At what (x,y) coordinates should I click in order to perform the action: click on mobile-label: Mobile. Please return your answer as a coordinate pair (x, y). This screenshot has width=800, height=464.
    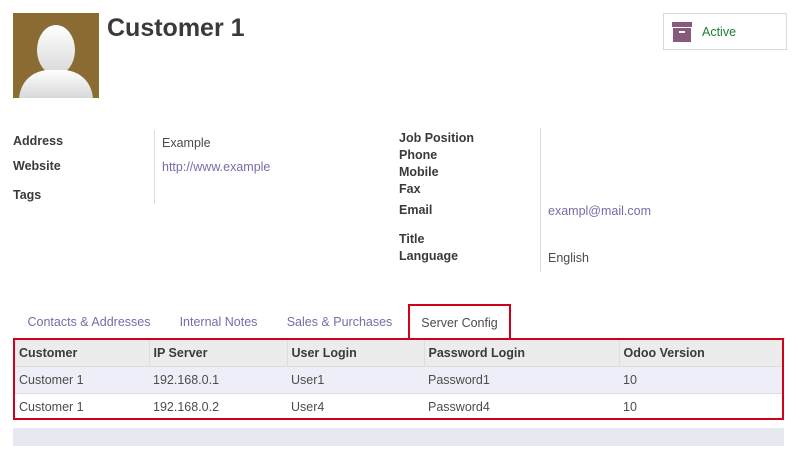
    Looking at the image, I should click on (419, 172).